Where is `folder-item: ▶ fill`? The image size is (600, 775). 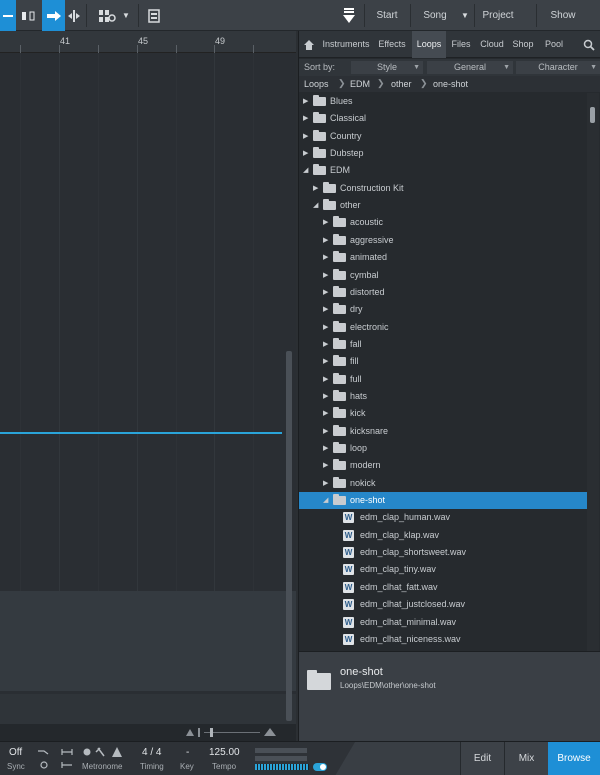
folder-item: ▶ fill is located at coordinates (443, 361).